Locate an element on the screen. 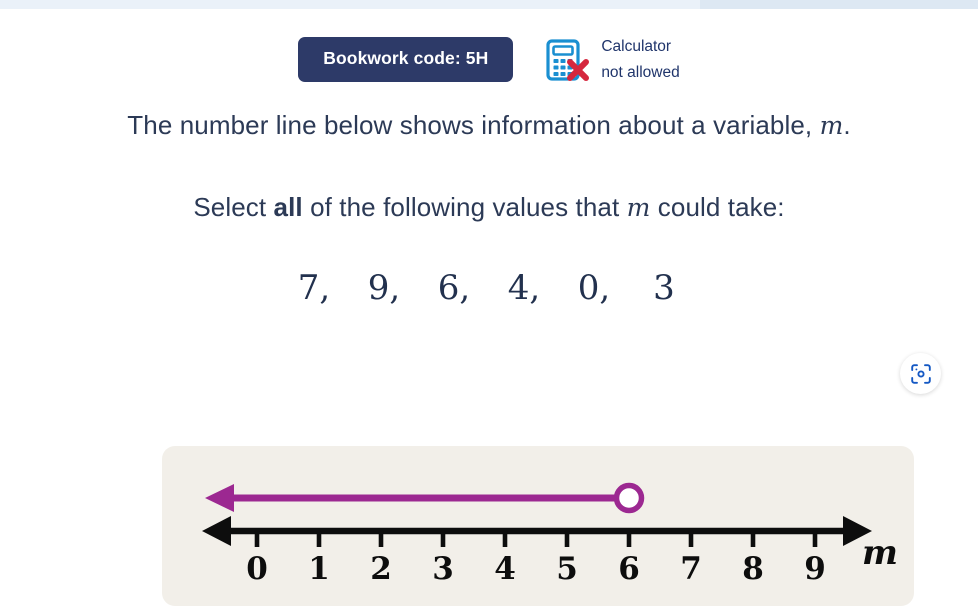 Image resolution: width=978 pixels, height=606 pixels. question-line-2-variable: m is located at coordinates (638, 207).